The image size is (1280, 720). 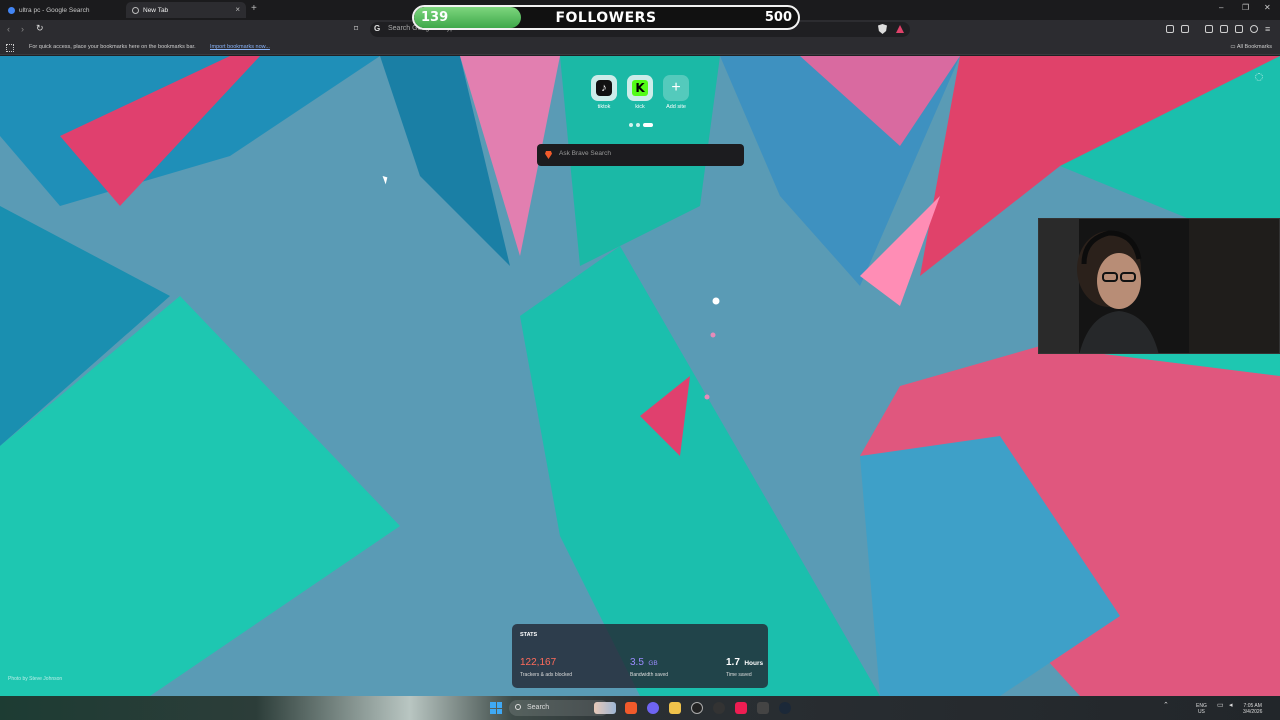 I want to click on file-explorer-icon, so click(x=675, y=708).